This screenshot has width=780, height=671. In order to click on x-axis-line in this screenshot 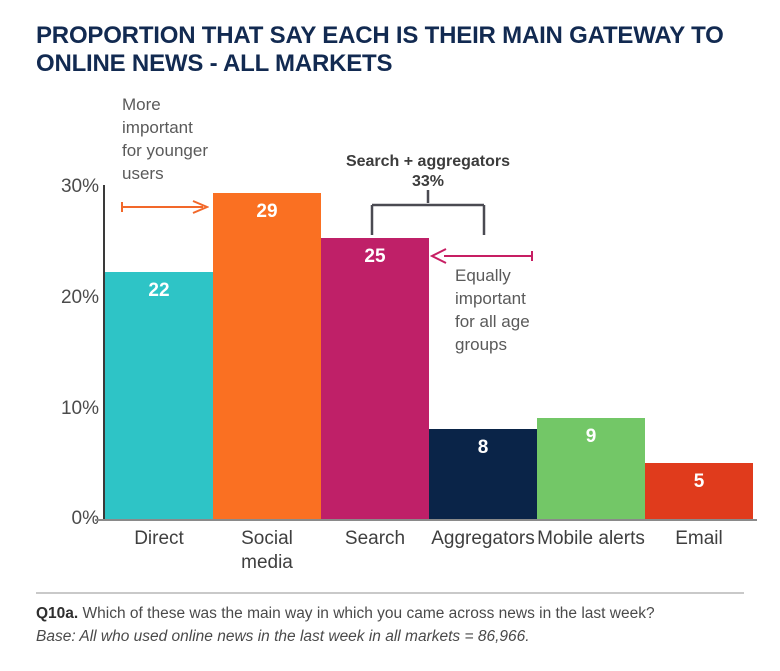, I will do `click(426, 520)`.